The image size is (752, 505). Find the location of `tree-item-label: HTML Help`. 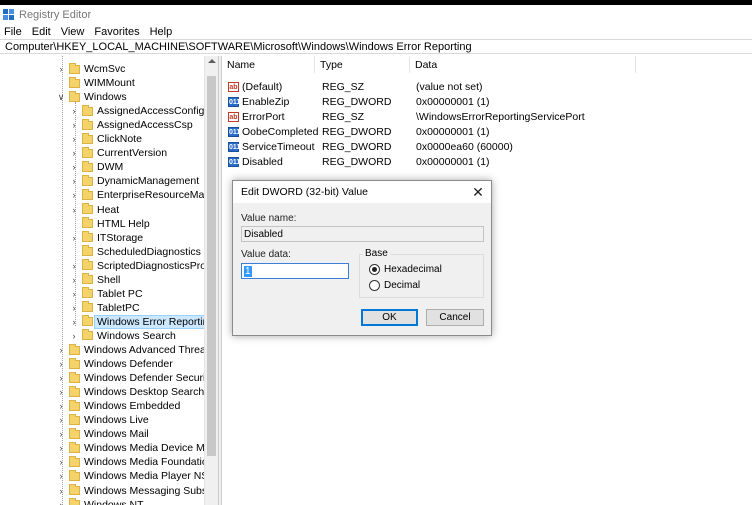

tree-item-label: HTML Help is located at coordinates (123, 223).